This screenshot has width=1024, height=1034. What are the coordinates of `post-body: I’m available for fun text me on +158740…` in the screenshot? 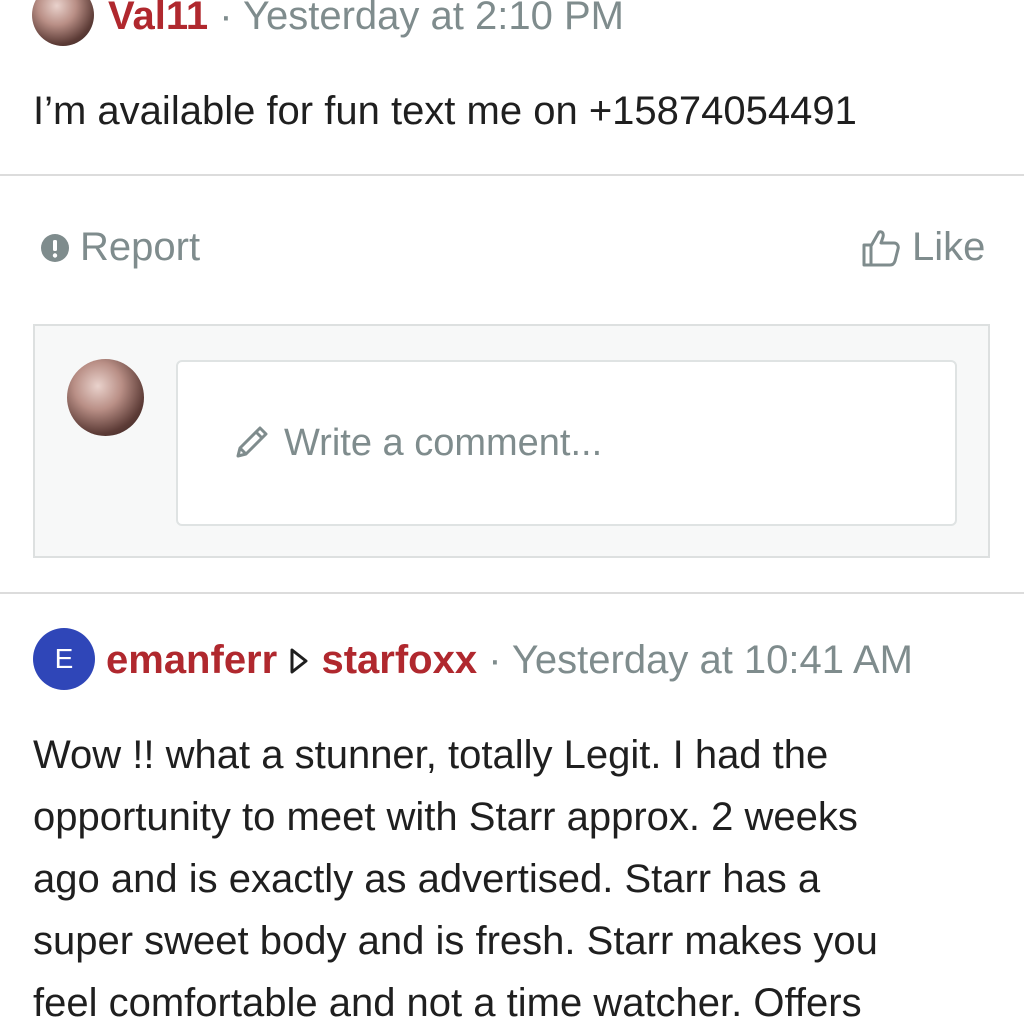 It's located at (445, 111).